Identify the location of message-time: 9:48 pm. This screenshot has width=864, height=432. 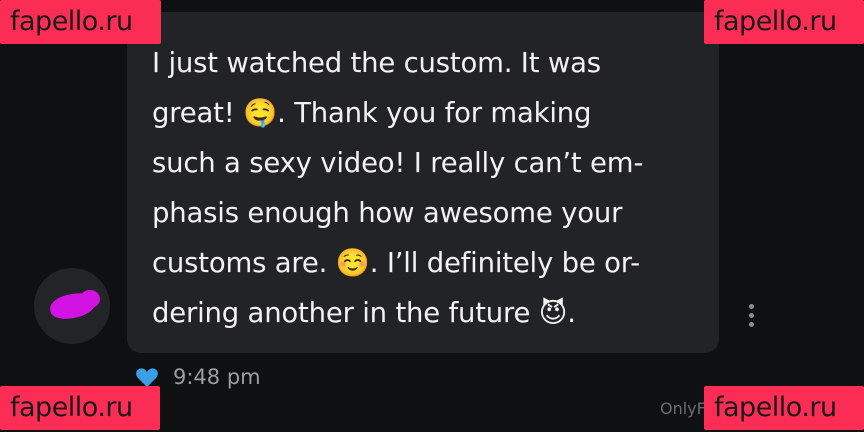
(217, 377).